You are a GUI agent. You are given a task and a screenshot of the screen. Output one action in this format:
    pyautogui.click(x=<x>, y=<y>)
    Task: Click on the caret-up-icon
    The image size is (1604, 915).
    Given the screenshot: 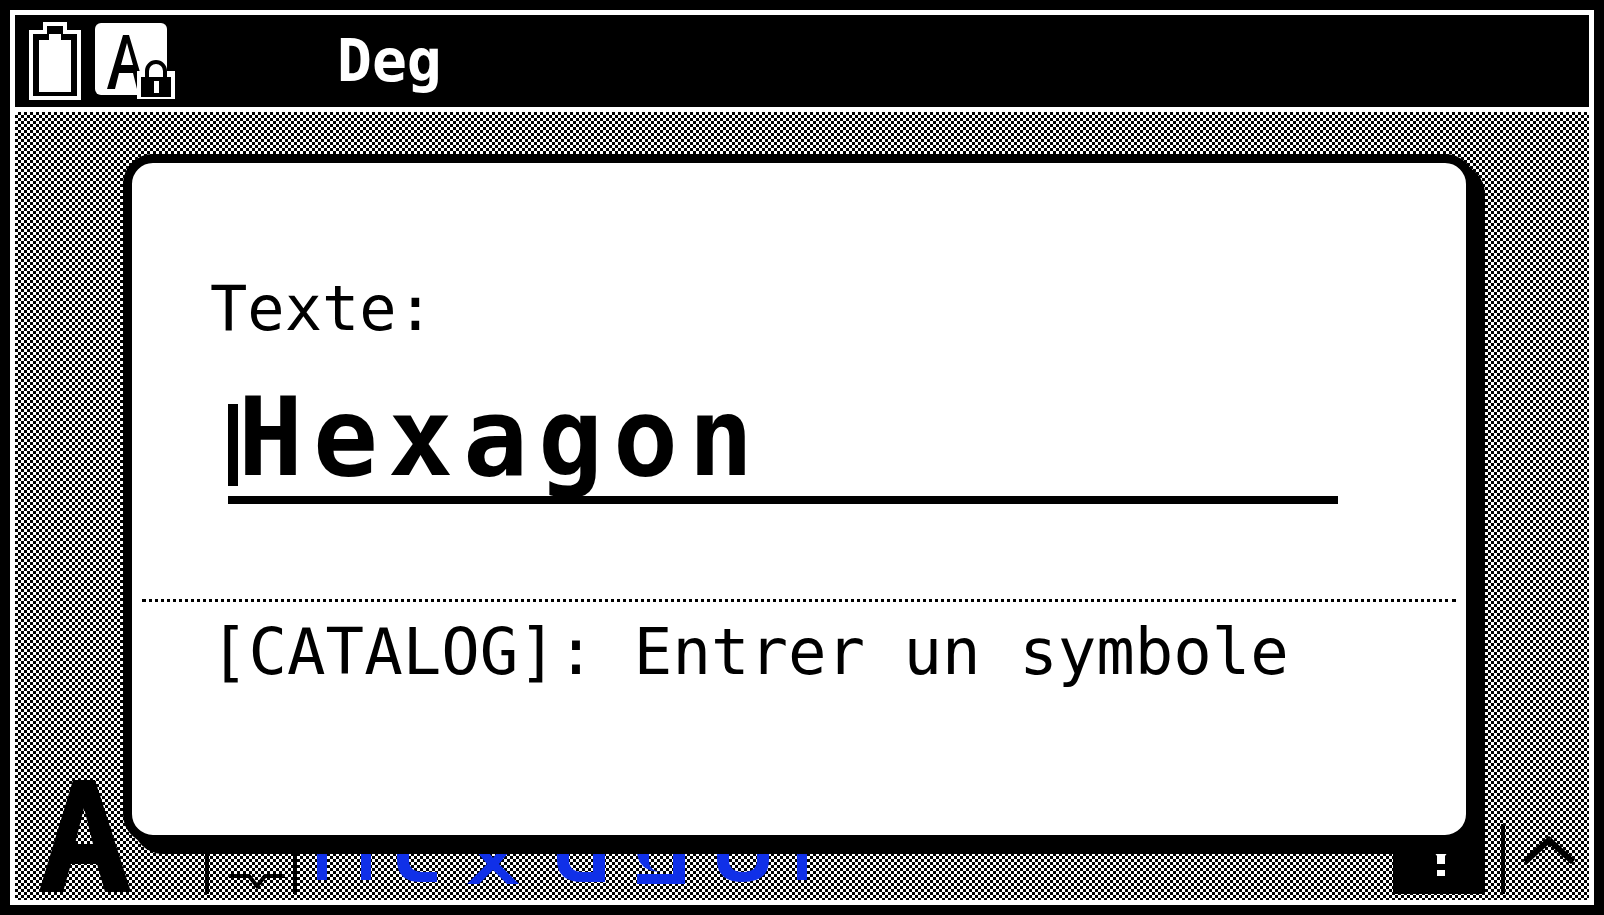 What is the action you would take?
    pyautogui.click(x=1549, y=850)
    